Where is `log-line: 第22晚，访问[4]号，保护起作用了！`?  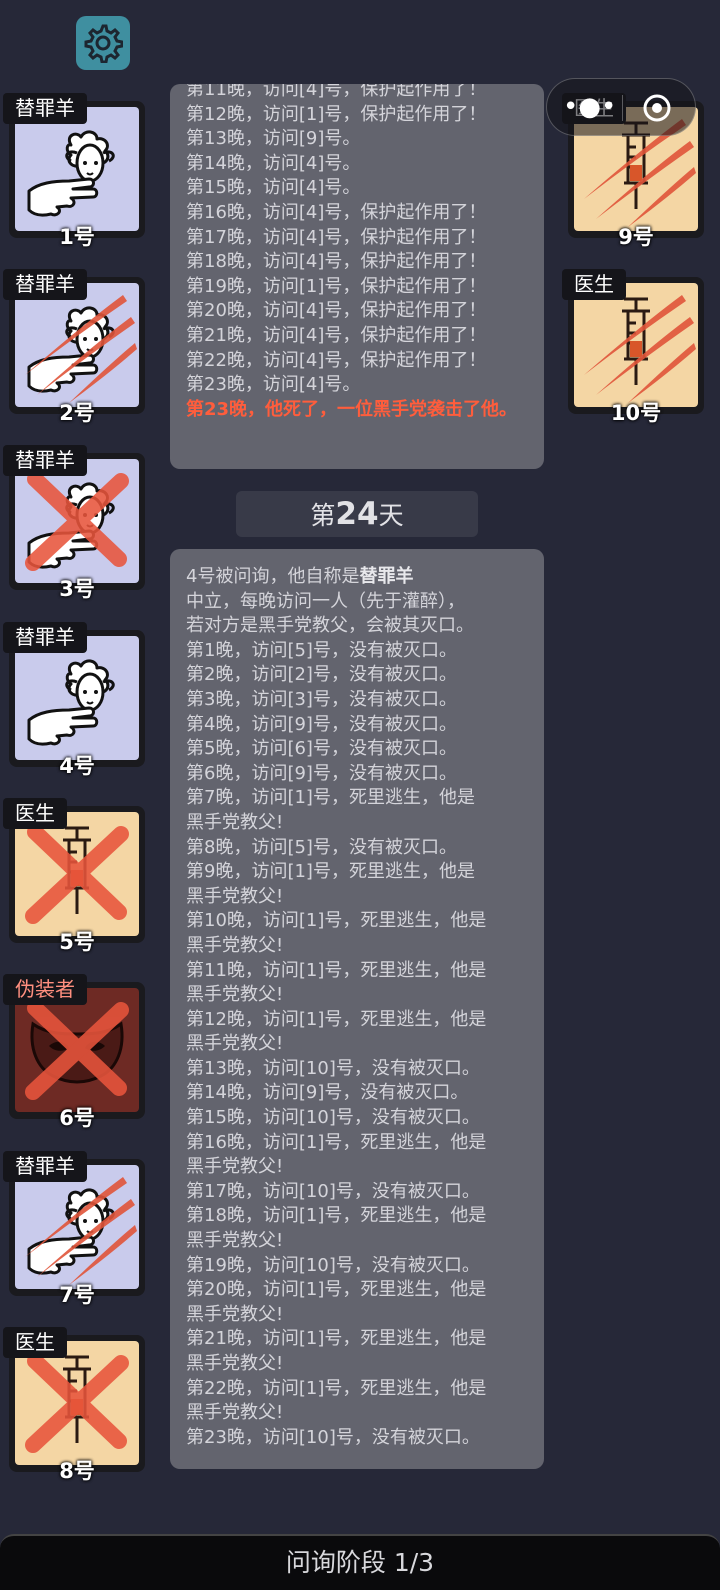 log-line: 第22晚，访问[4]号，保护起作用了！ is located at coordinates (336, 360).